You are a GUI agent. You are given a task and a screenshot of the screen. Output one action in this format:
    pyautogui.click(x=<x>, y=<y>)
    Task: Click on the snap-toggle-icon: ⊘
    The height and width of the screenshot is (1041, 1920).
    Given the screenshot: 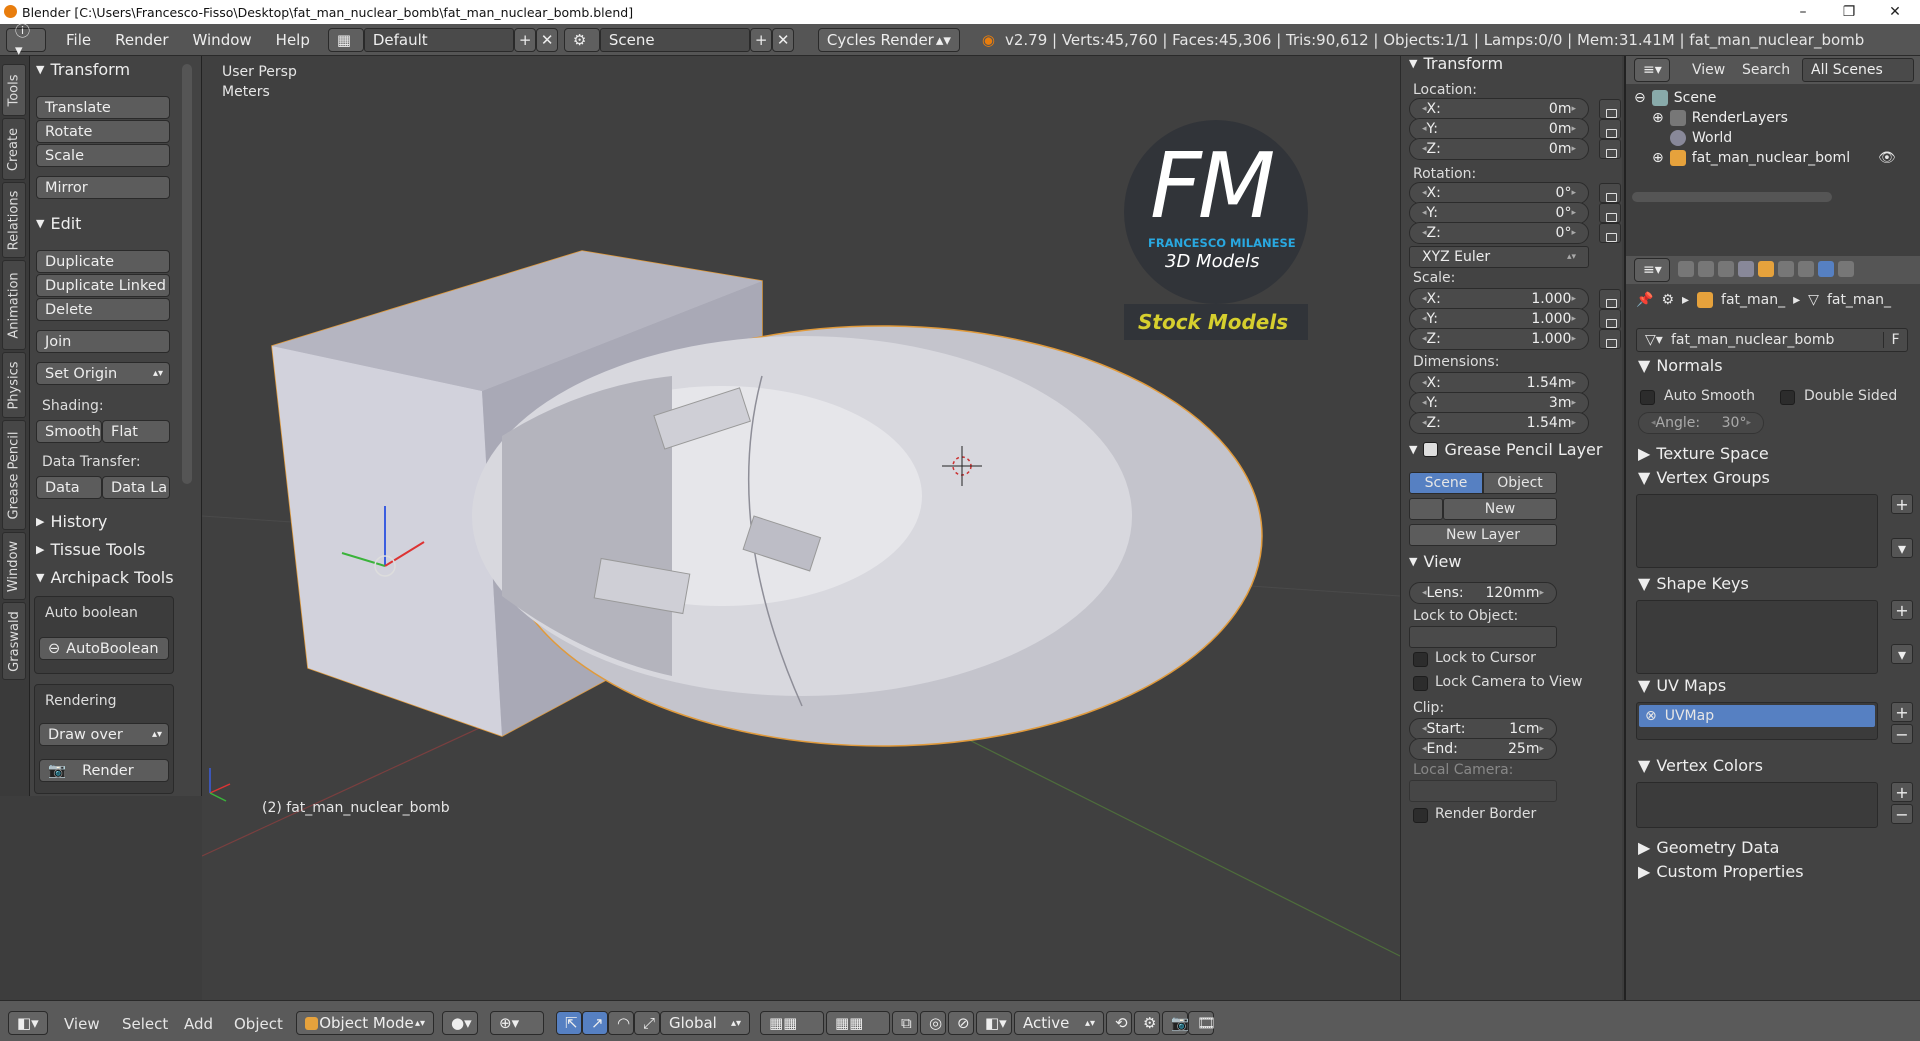 What is the action you would take?
    pyautogui.click(x=961, y=1023)
    